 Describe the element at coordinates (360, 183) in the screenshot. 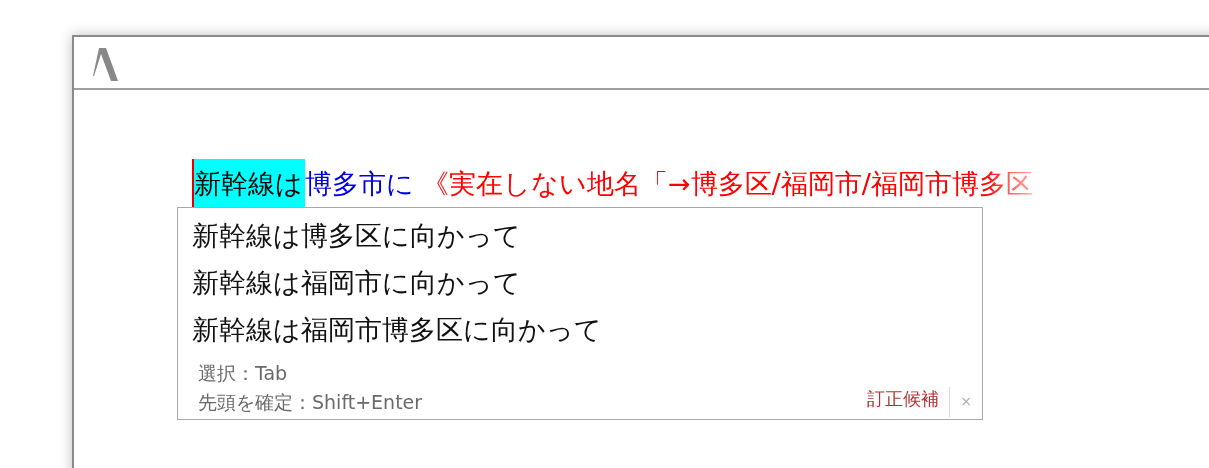

I see `flagged-text: 博多市に` at that location.